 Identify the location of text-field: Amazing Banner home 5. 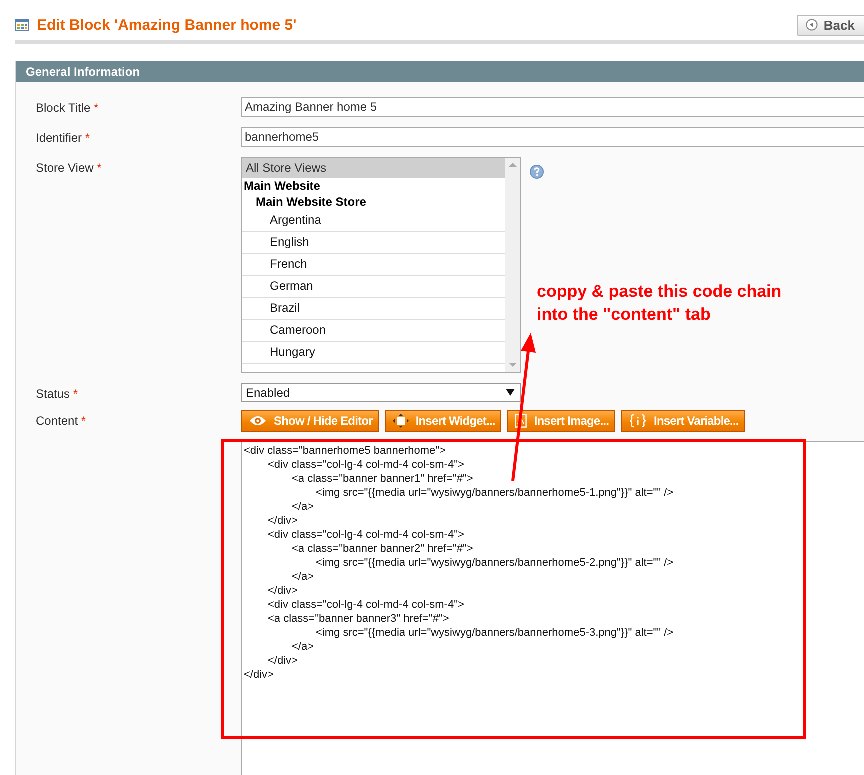
(552, 107).